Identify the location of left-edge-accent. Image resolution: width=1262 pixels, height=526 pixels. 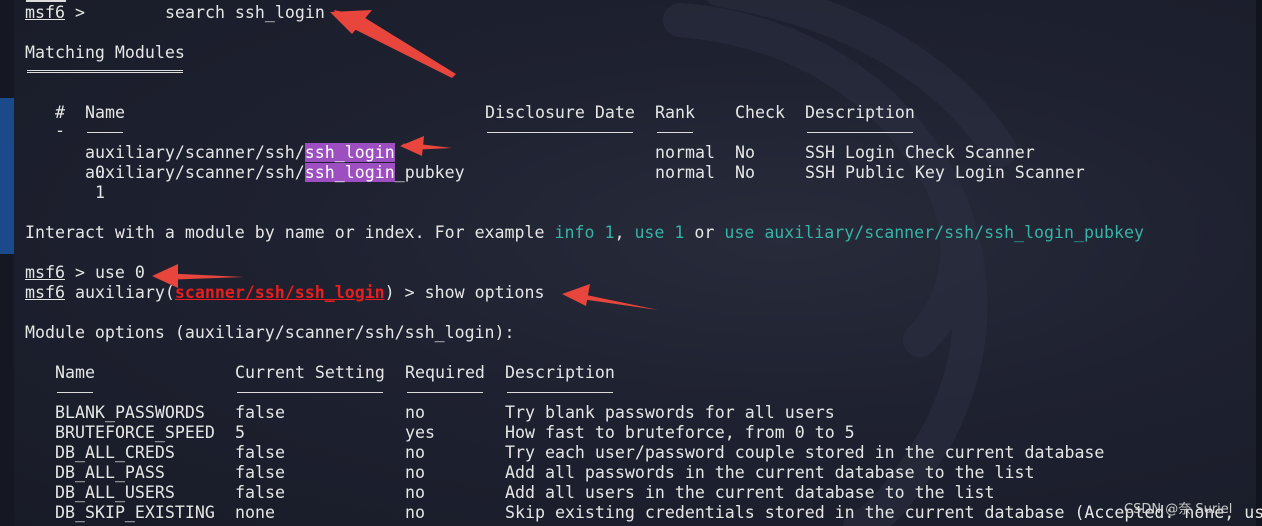
(7, 176).